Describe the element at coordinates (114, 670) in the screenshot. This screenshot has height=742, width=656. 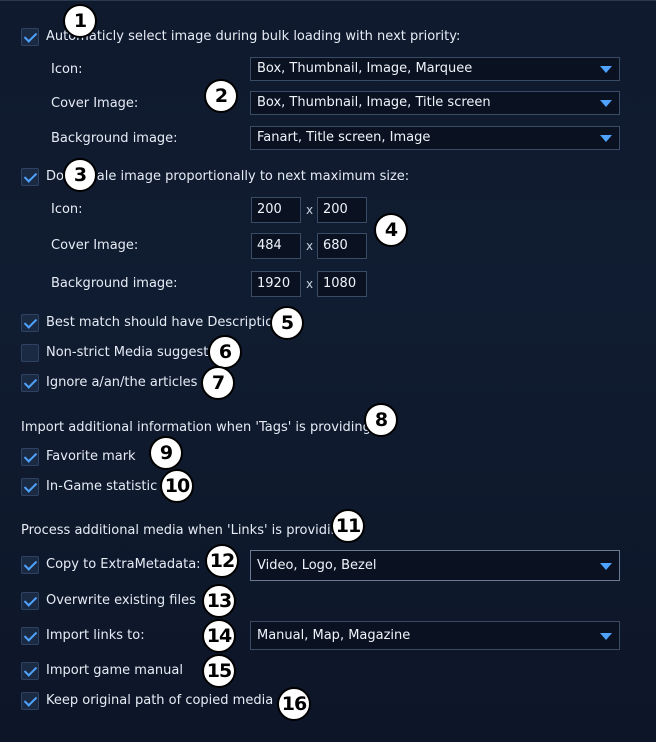
I see `import-manual-label: Import game manual` at that location.